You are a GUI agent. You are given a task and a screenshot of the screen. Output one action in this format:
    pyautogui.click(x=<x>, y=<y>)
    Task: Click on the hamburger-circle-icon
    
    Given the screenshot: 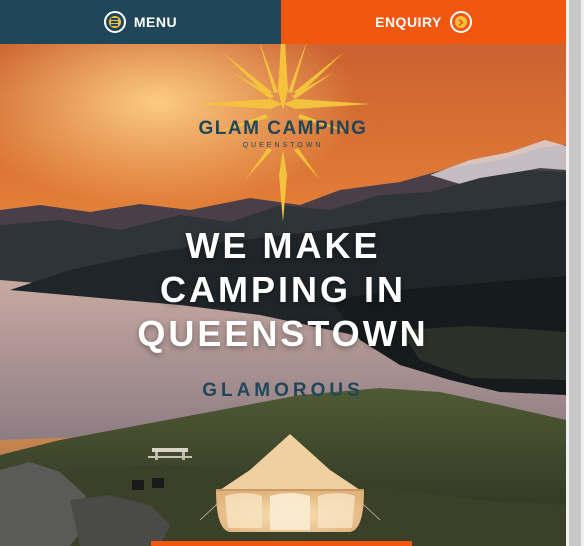 What is the action you would take?
    pyautogui.click(x=114, y=22)
    